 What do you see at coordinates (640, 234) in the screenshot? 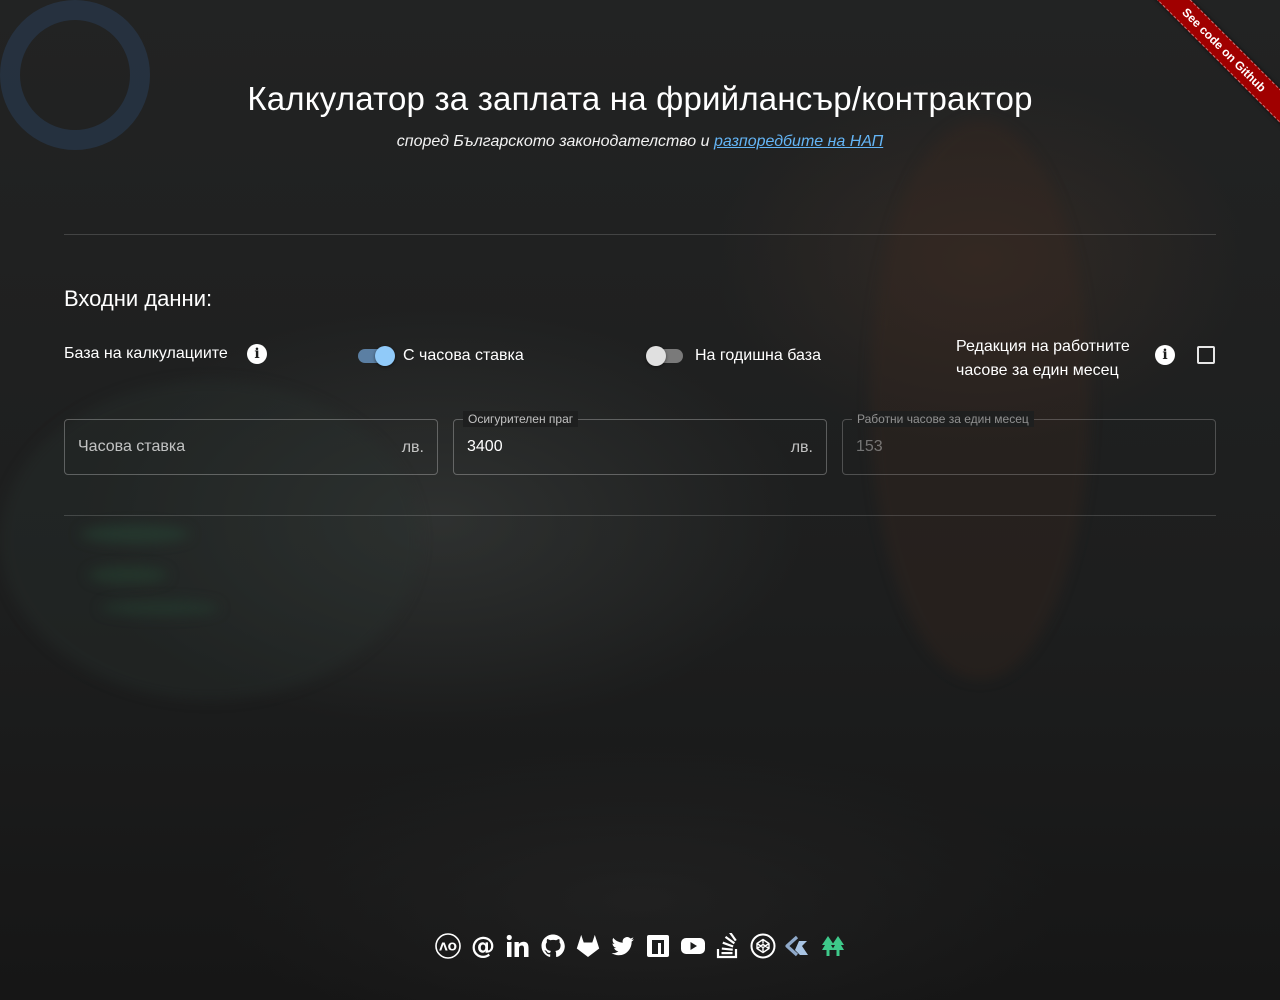
I see `divider-top` at bounding box center [640, 234].